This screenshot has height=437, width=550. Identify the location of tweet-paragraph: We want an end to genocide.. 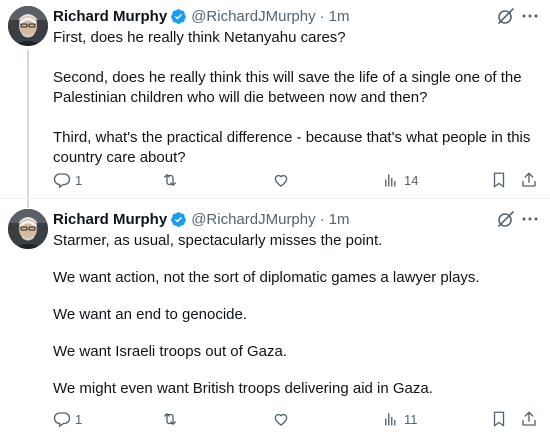
(150, 314).